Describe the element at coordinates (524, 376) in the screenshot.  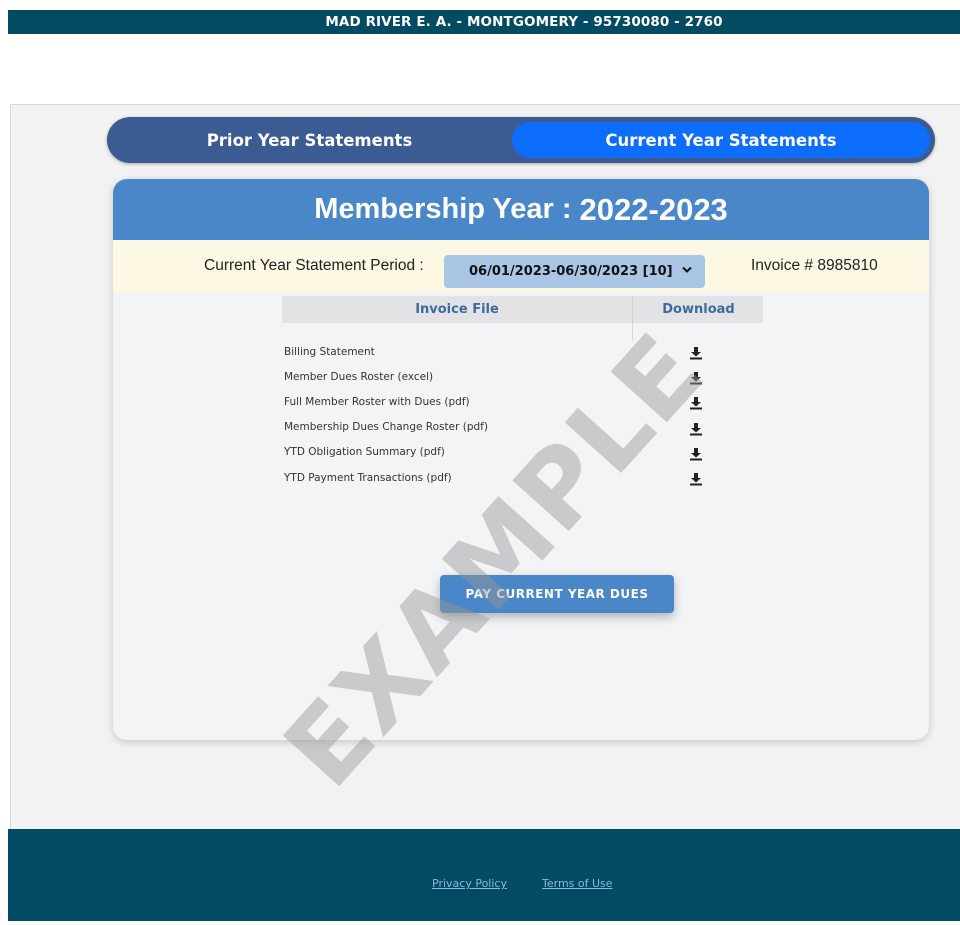
I see `table-row: Member Dues Roster (excel)` at that location.